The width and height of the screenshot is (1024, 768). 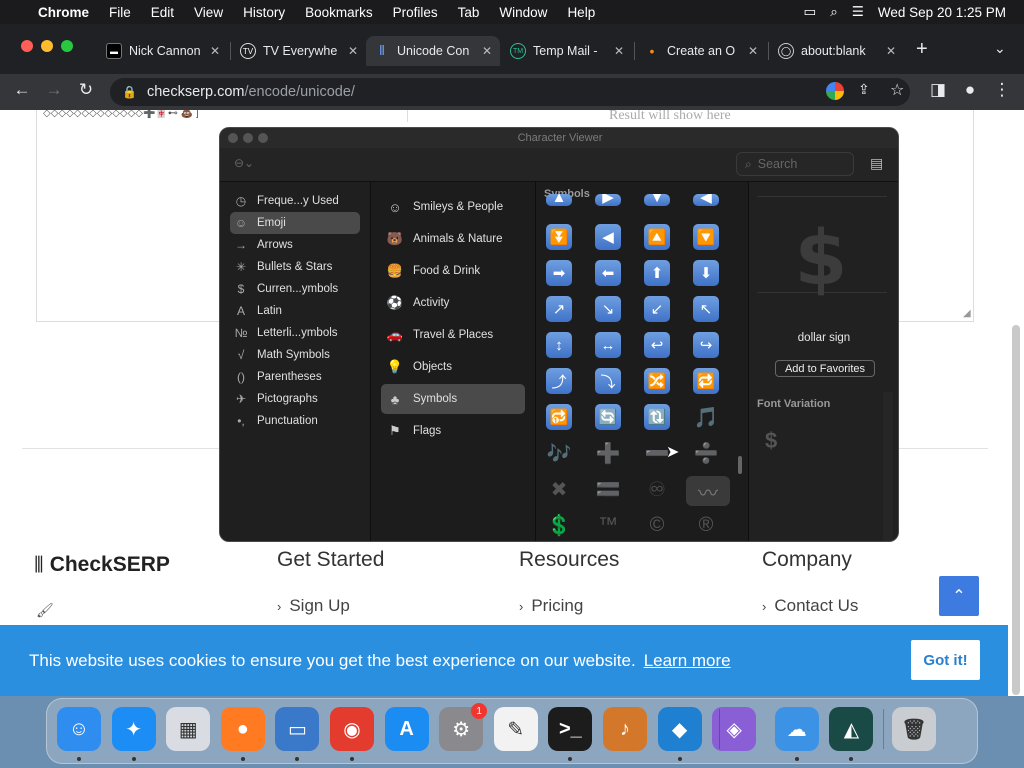 I want to click on symbol-grid-cell: ⬅, so click(x=608, y=273).